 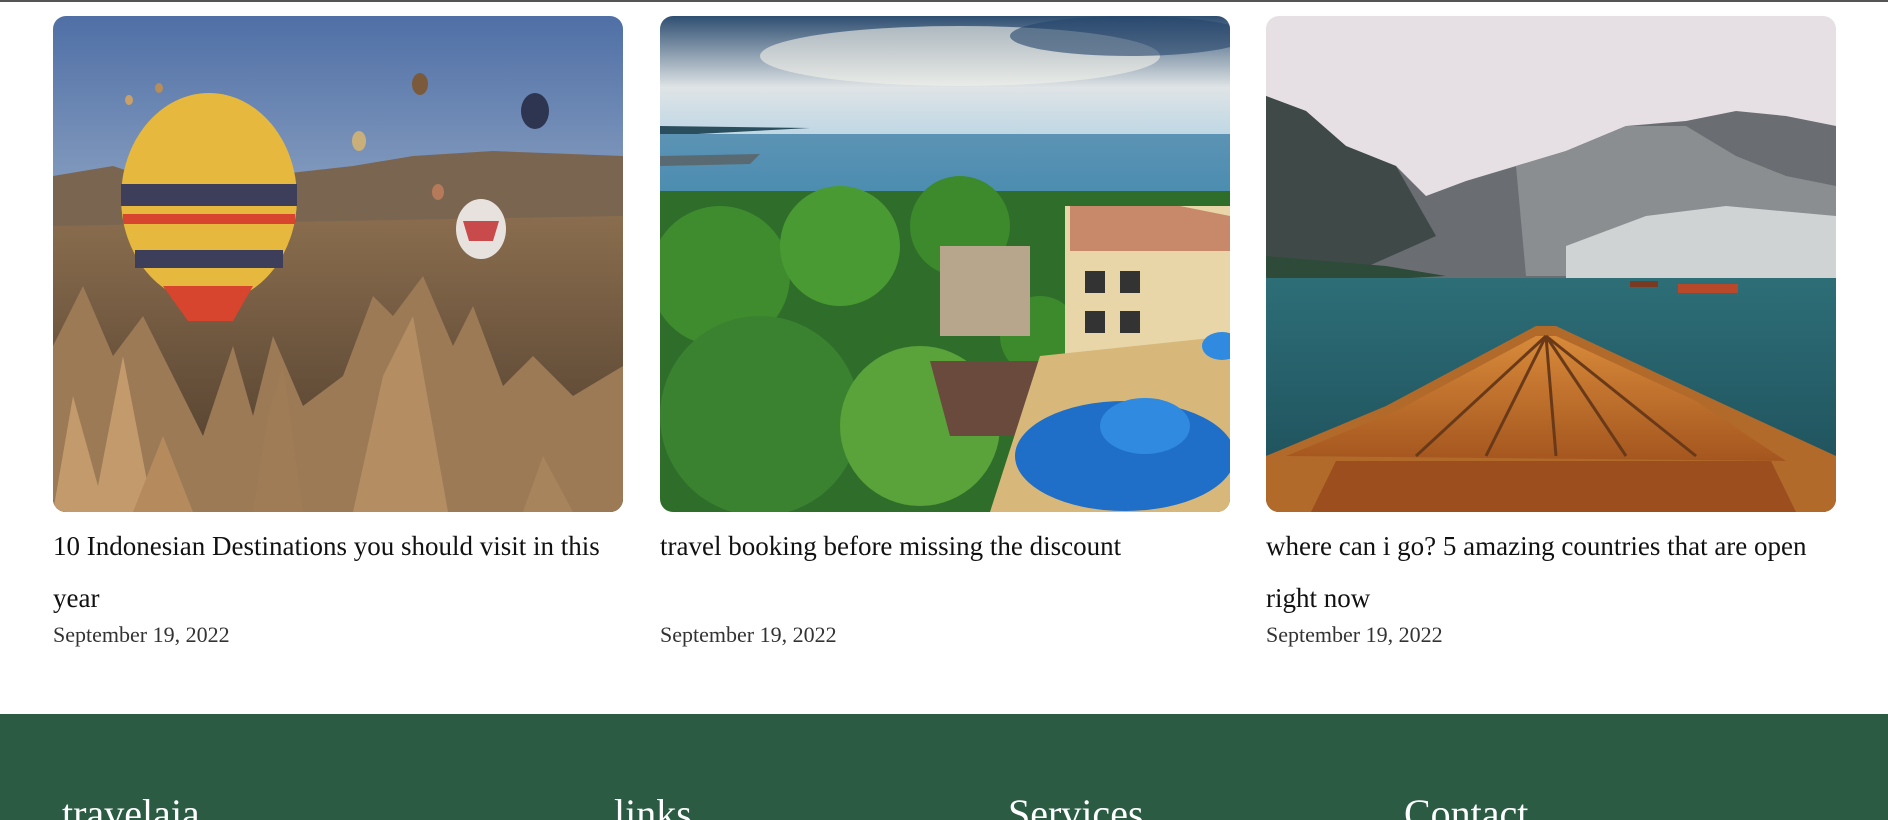 What do you see at coordinates (944, 1) in the screenshot?
I see `top-divider` at bounding box center [944, 1].